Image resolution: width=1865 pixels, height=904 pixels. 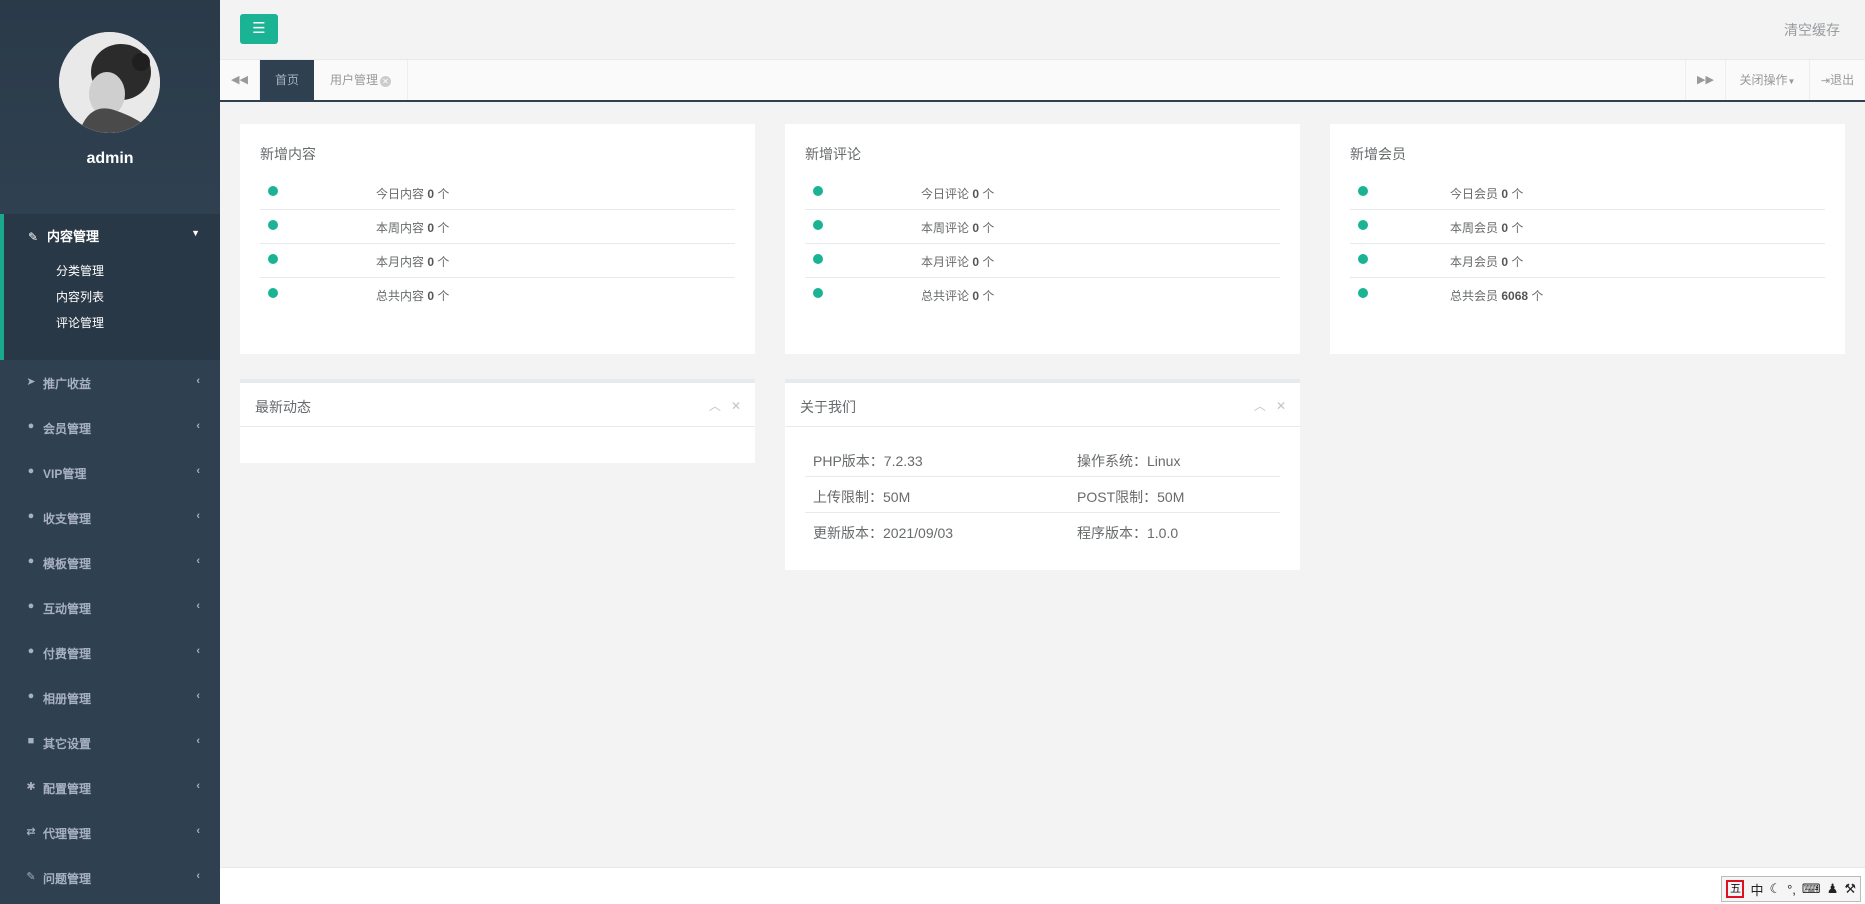 What do you see at coordinates (945, 194) in the screenshot?
I see `stat-label: 今日评论` at bounding box center [945, 194].